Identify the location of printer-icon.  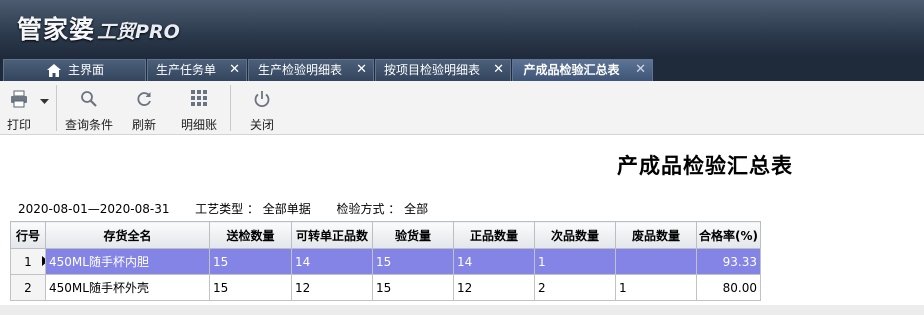
(19, 99).